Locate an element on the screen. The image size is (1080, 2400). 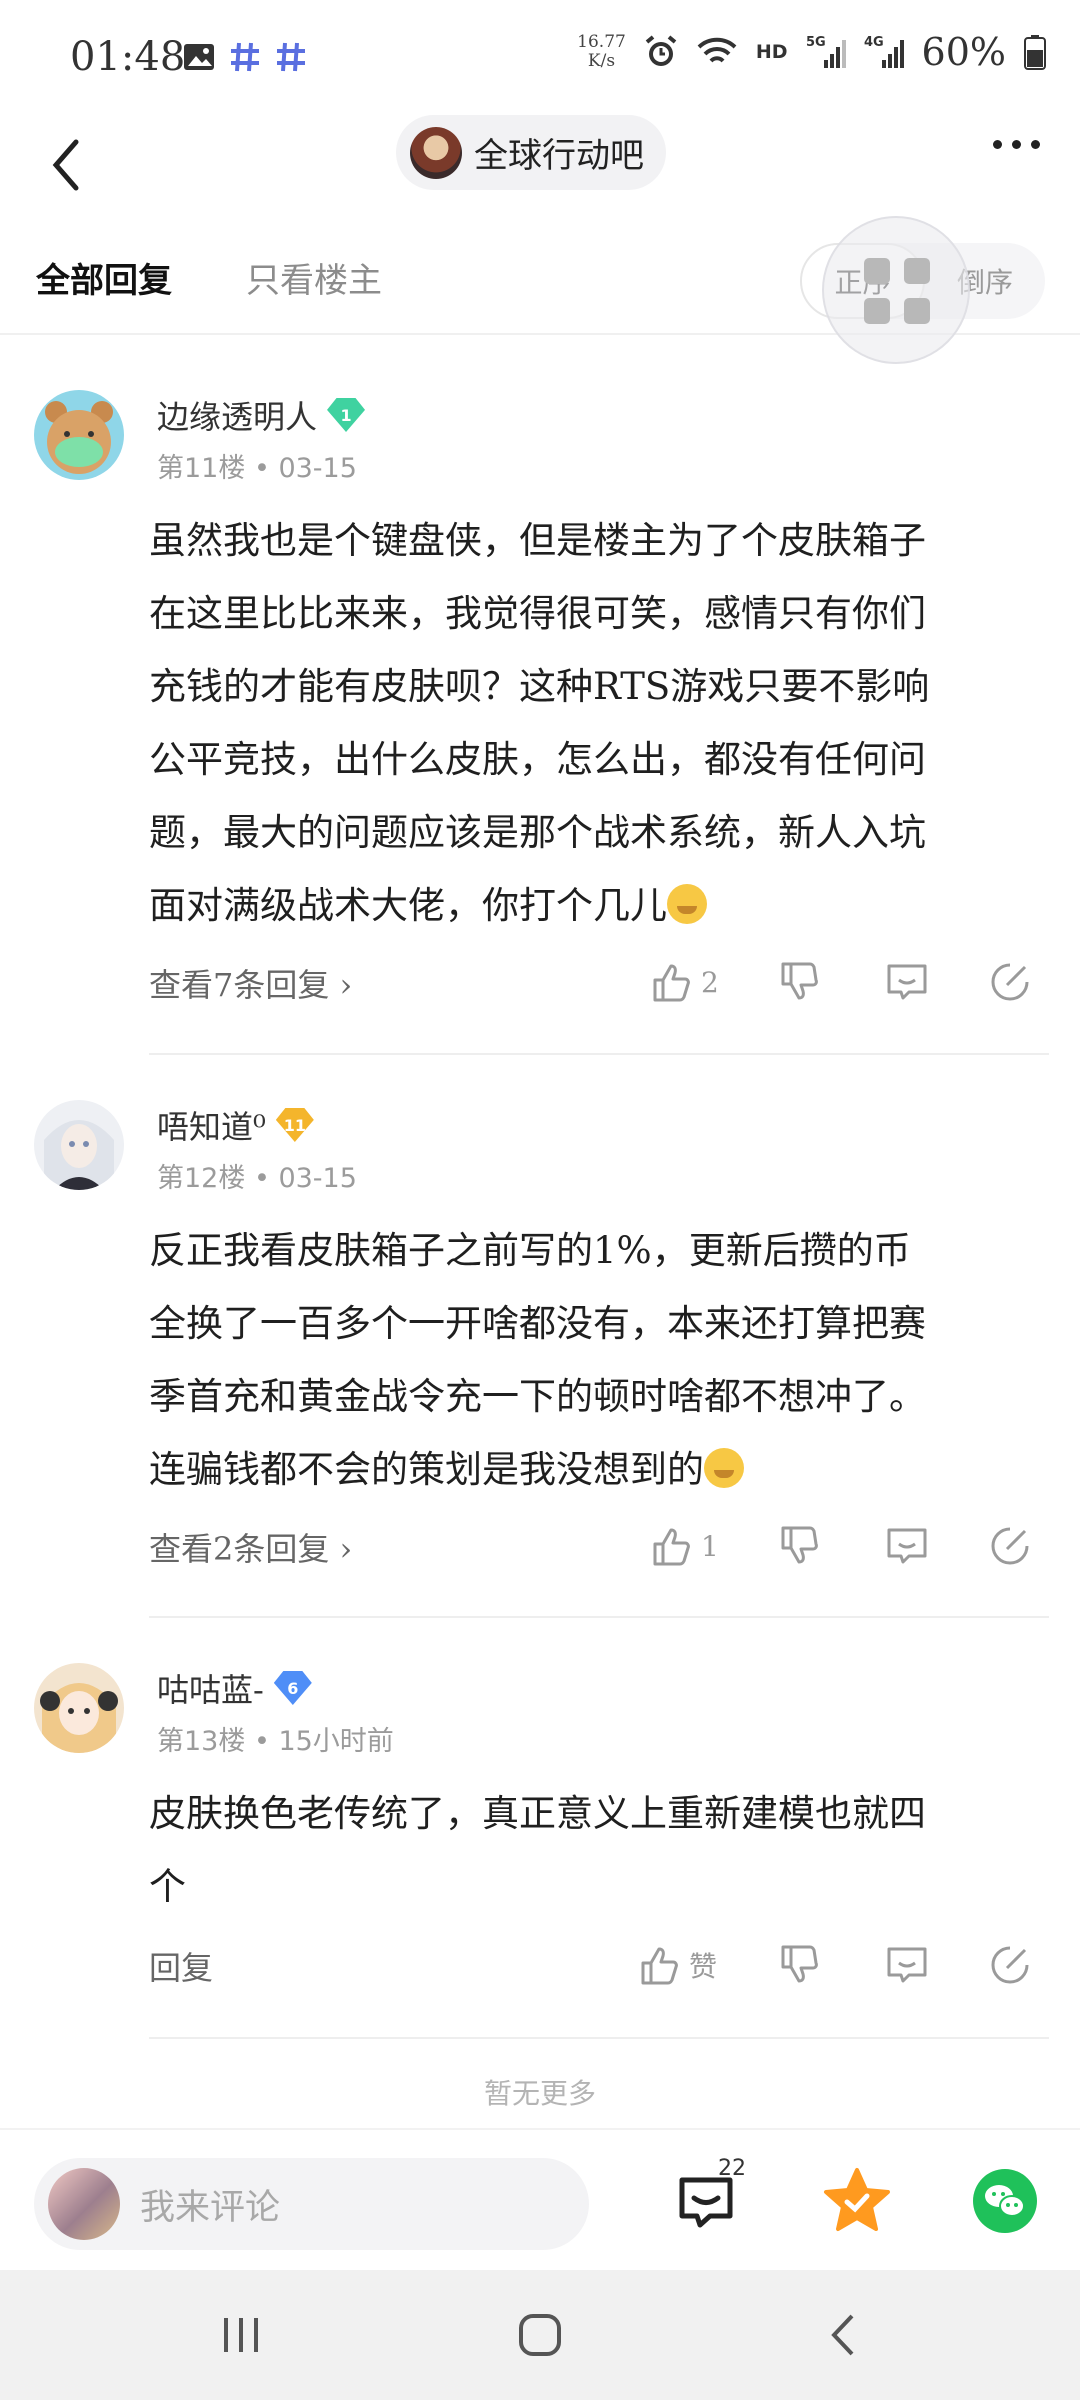
back-icon is located at coordinates (845, 2335).